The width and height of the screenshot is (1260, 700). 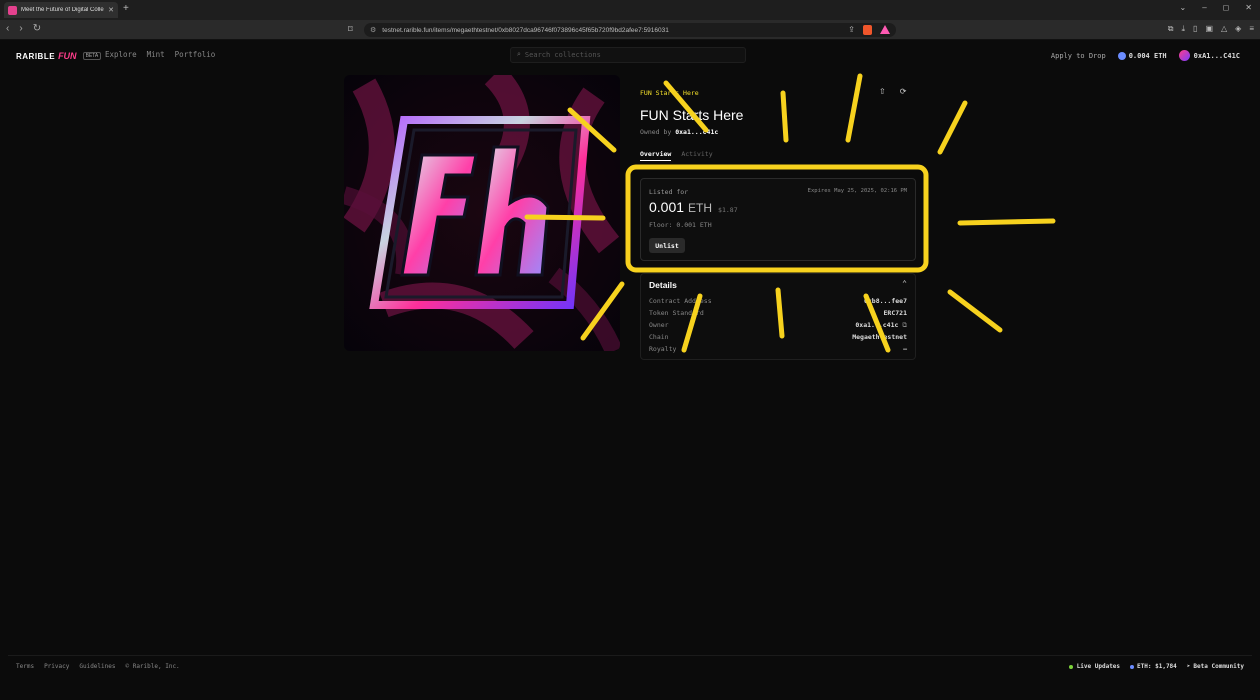 I want to click on tab-overview: Overview, so click(x=656, y=155).